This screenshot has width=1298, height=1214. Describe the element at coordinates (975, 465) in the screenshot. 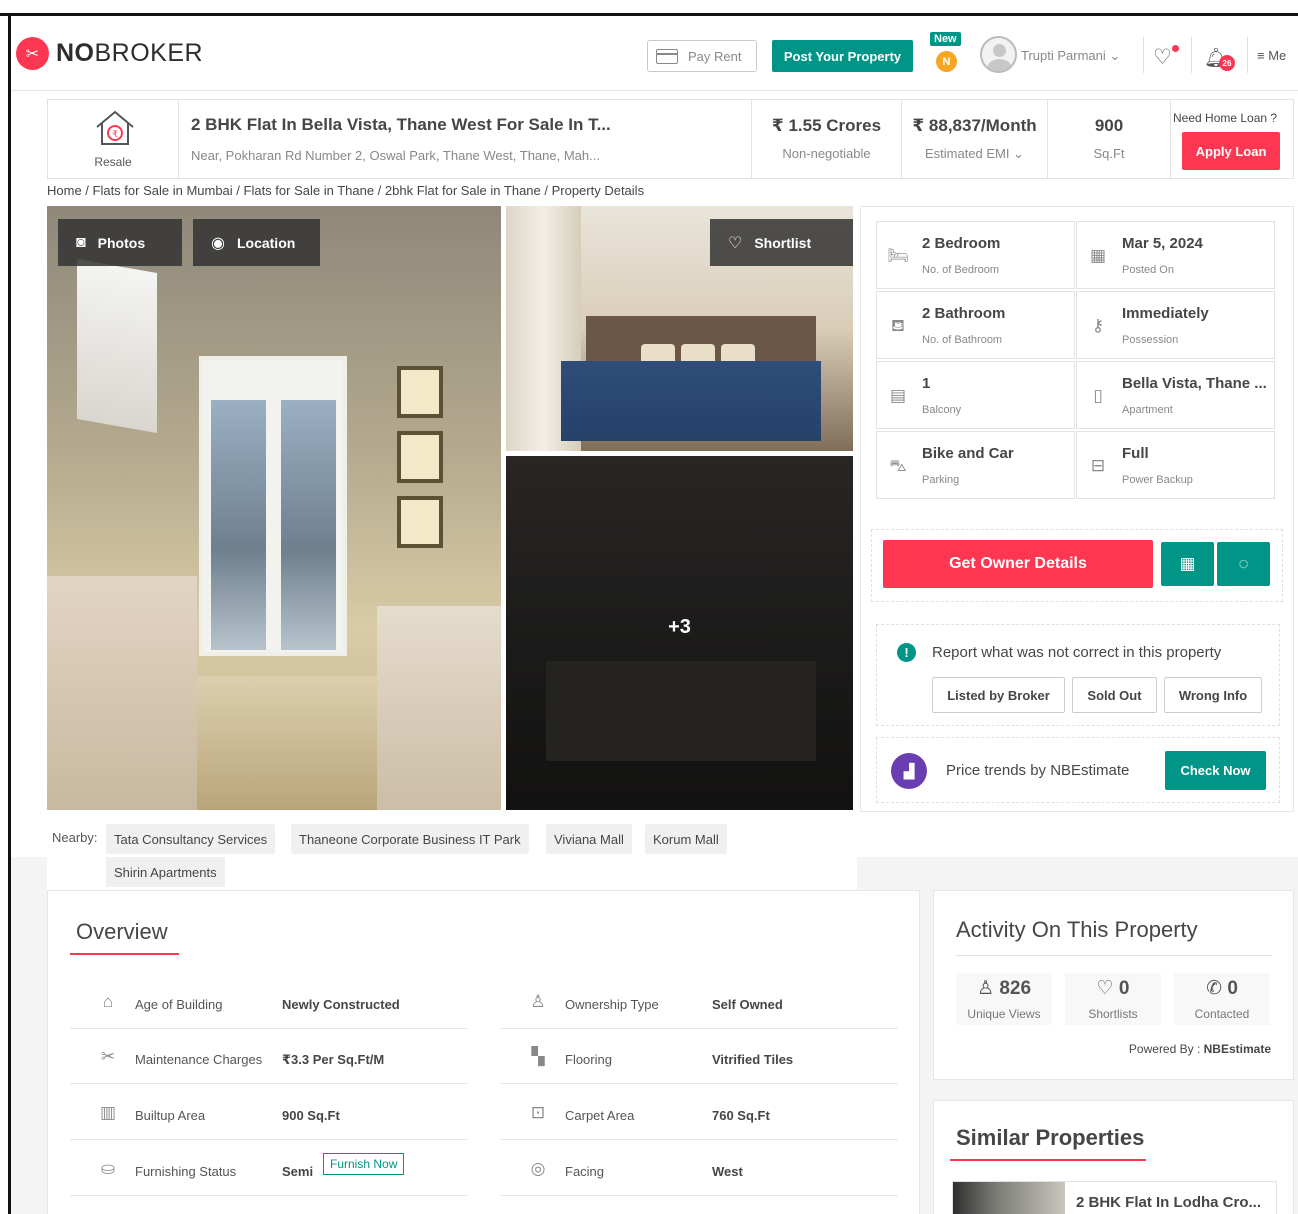

I see `spec-parking: ⛍ Bike and Car Parking` at that location.